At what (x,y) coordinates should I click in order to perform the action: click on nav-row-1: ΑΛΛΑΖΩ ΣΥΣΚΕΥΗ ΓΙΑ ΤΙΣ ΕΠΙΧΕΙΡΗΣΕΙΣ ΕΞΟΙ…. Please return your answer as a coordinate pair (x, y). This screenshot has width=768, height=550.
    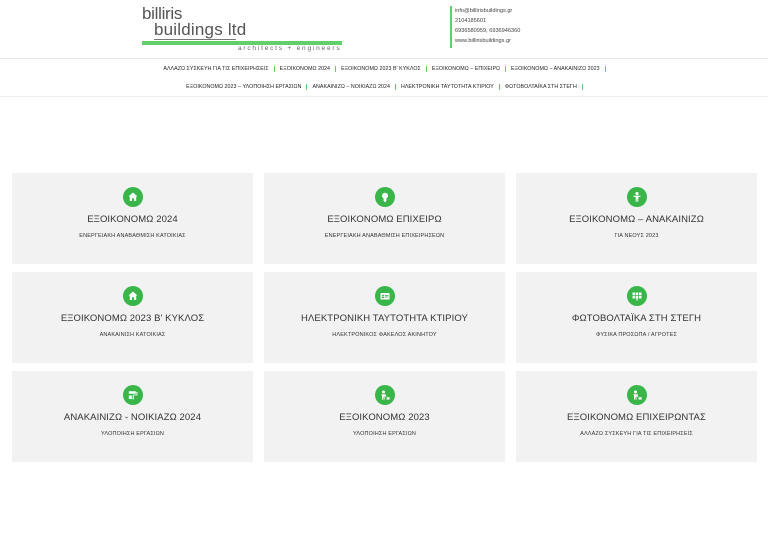
    Looking at the image, I should click on (384, 69).